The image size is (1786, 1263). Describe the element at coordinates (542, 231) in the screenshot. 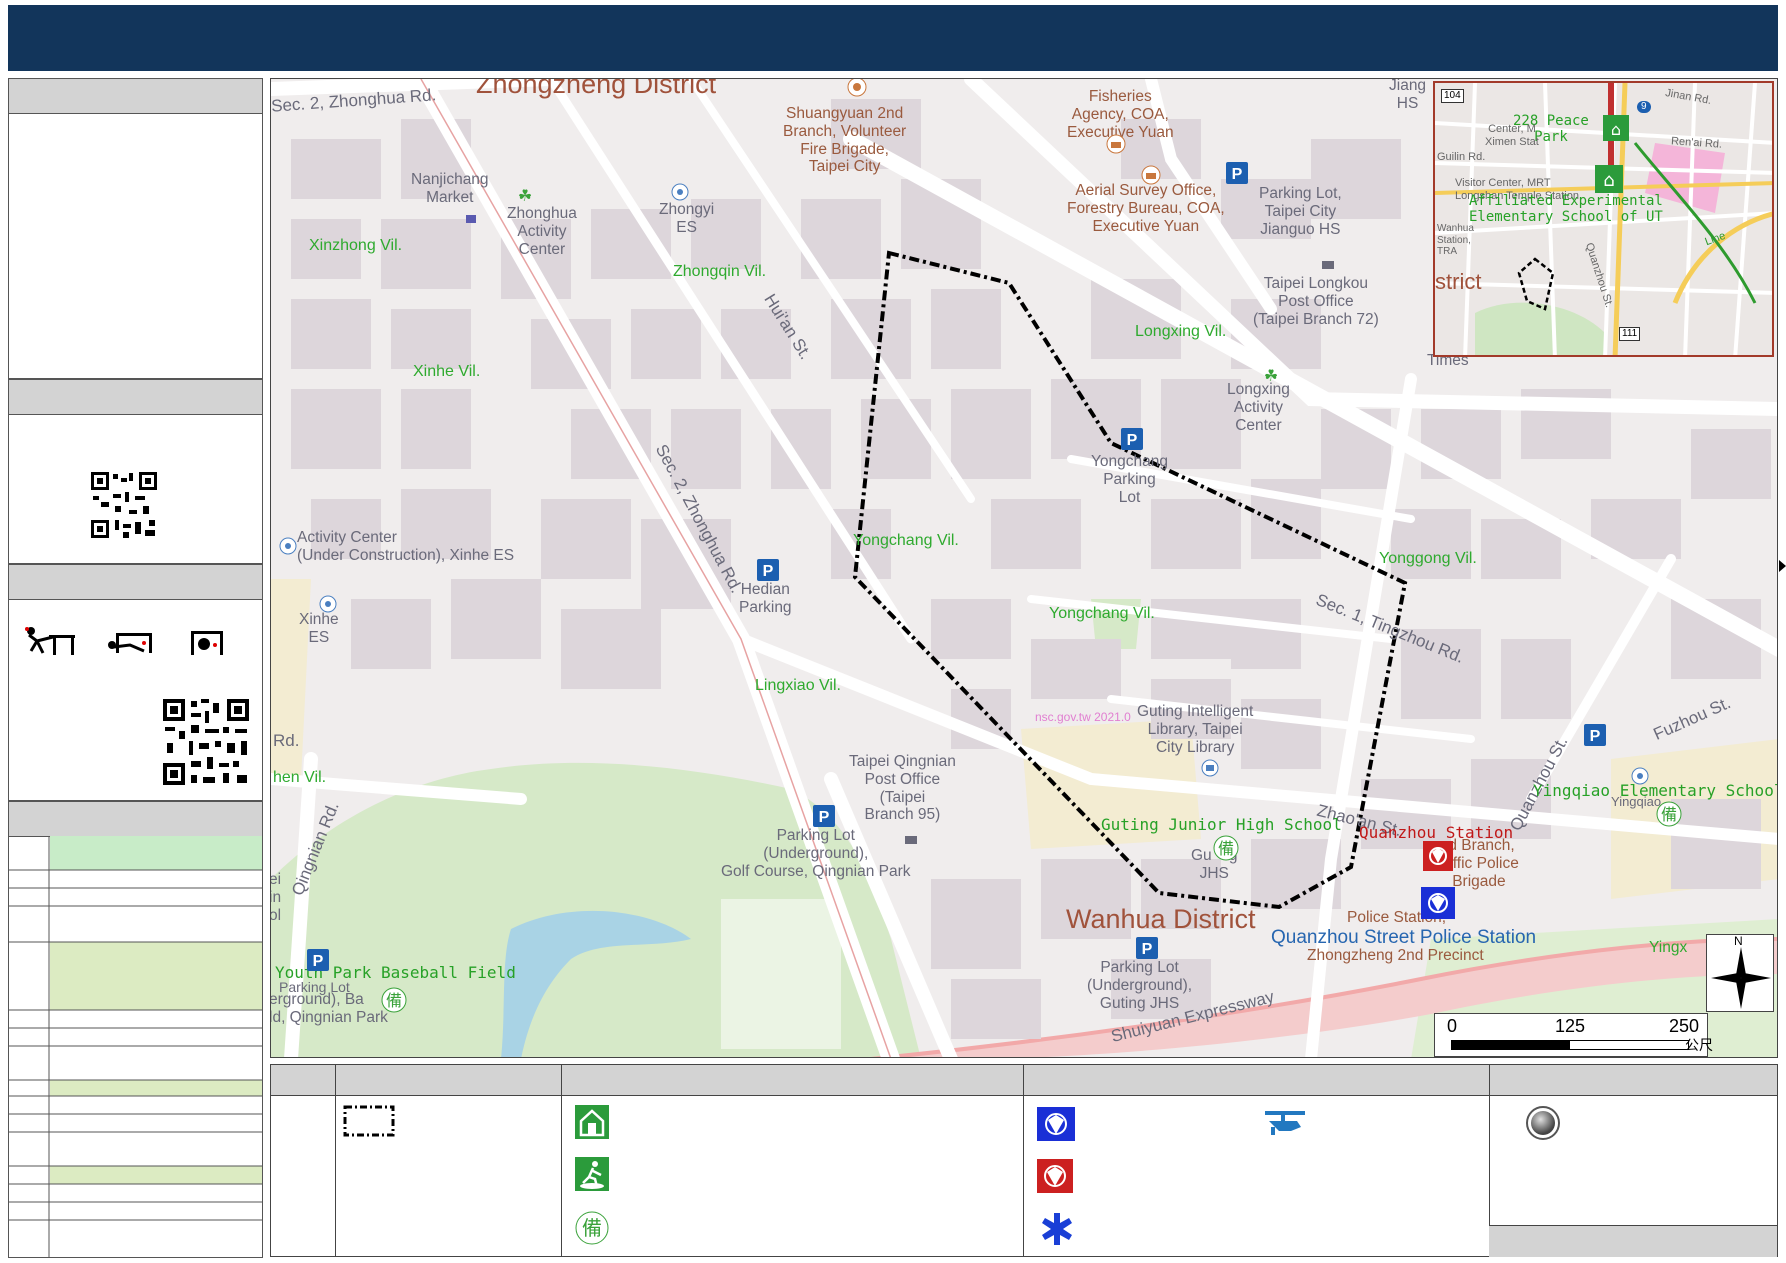

I see `poi-zhonghua-activity-center: Zhonghua Activity Center` at that location.